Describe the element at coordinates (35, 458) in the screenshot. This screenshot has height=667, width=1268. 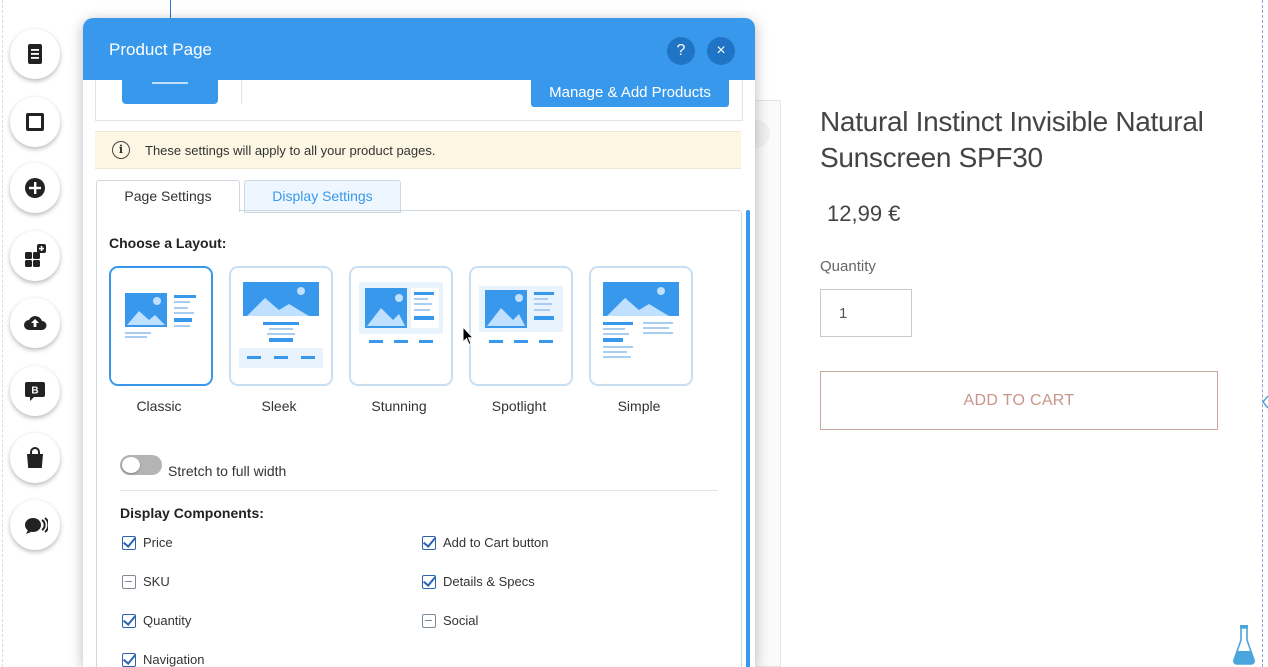
I see `store-icon` at that location.